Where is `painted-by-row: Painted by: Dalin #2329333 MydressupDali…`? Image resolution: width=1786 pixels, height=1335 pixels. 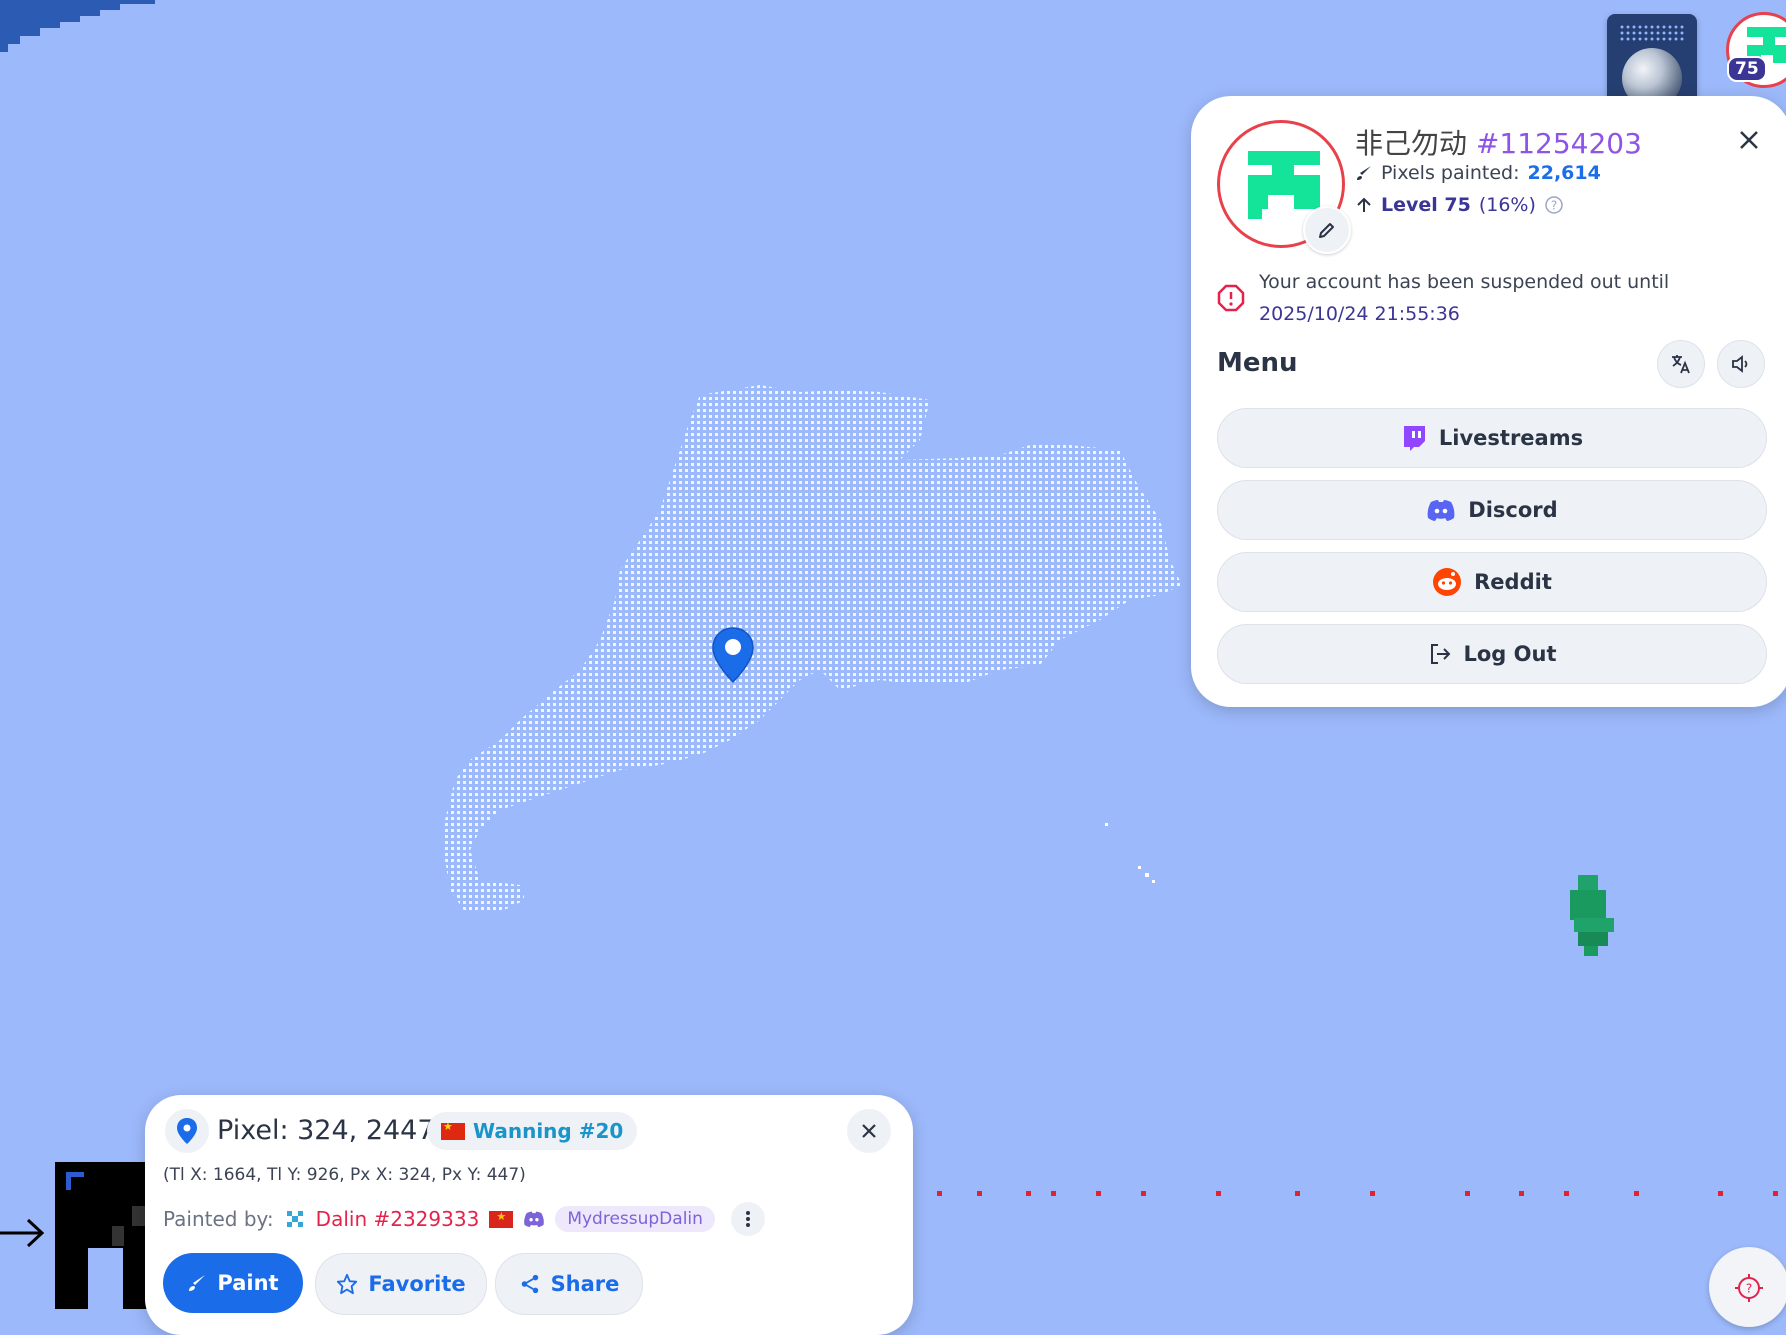 painted-by-row: Painted by: Dalin #2329333 MydressupDali… is located at coordinates (464, 1219).